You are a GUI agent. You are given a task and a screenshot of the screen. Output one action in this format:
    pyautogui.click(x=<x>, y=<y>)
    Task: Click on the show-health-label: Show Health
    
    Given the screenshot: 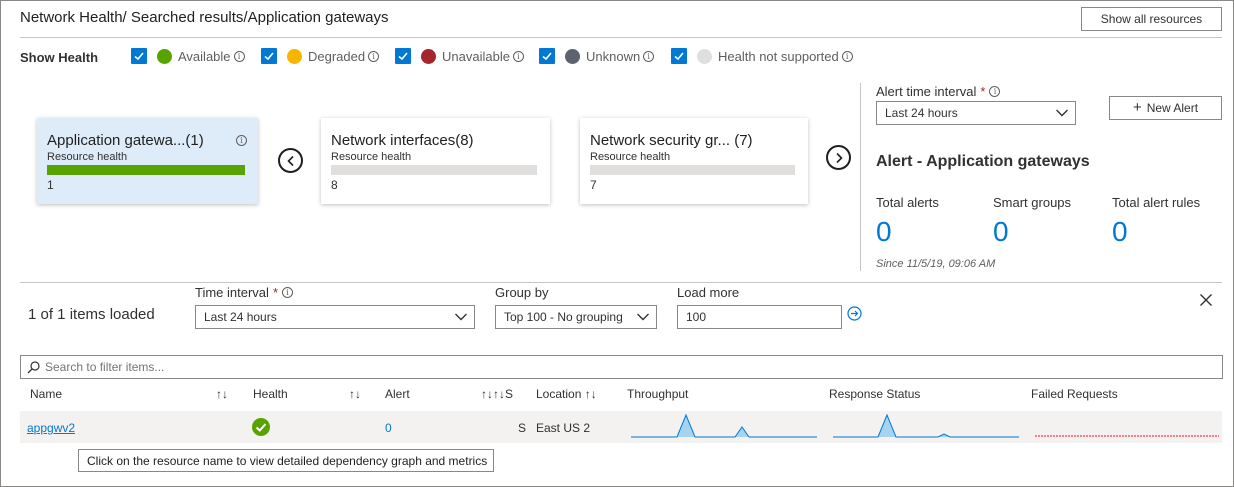 What is the action you would take?
    pyautogui.click(x=59, y=57)
    